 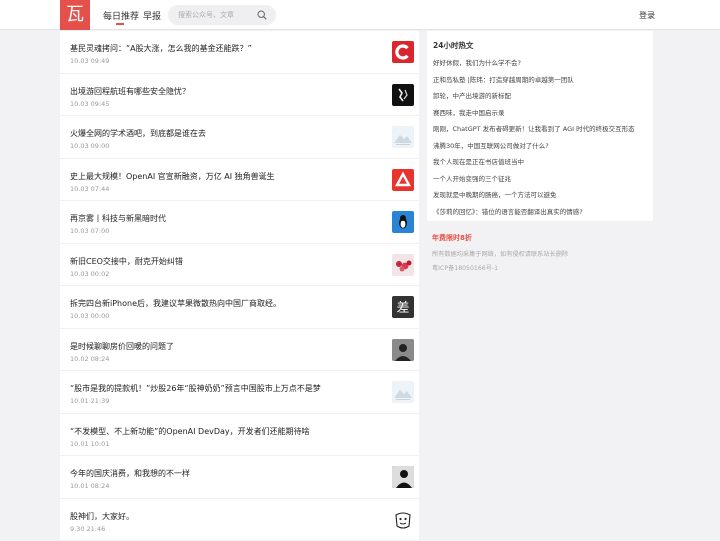 What do you see at coordinates (508, 211) in the screenshot?
I see `hot-article-link: 《莎莉的回忆》：错位的语言能否翻译出真实的情感?` at bounding box center [508, 211].